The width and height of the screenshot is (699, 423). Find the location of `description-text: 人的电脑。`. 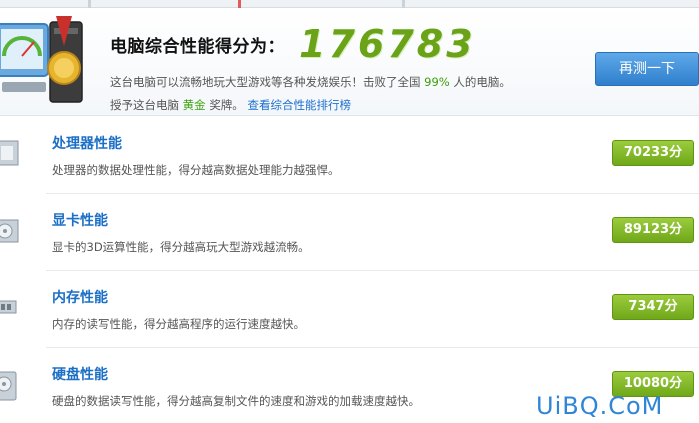

description-text: 人的电脑。 is located at coordinates (482, 82).